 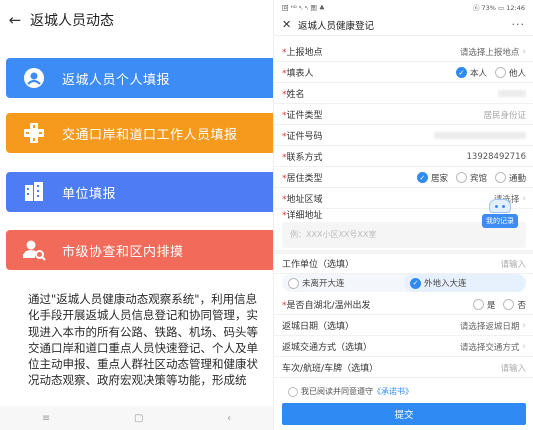 I want to click on menu-item-label: 交通口岸和道口工作人员填报, so click(x=150, y=135).